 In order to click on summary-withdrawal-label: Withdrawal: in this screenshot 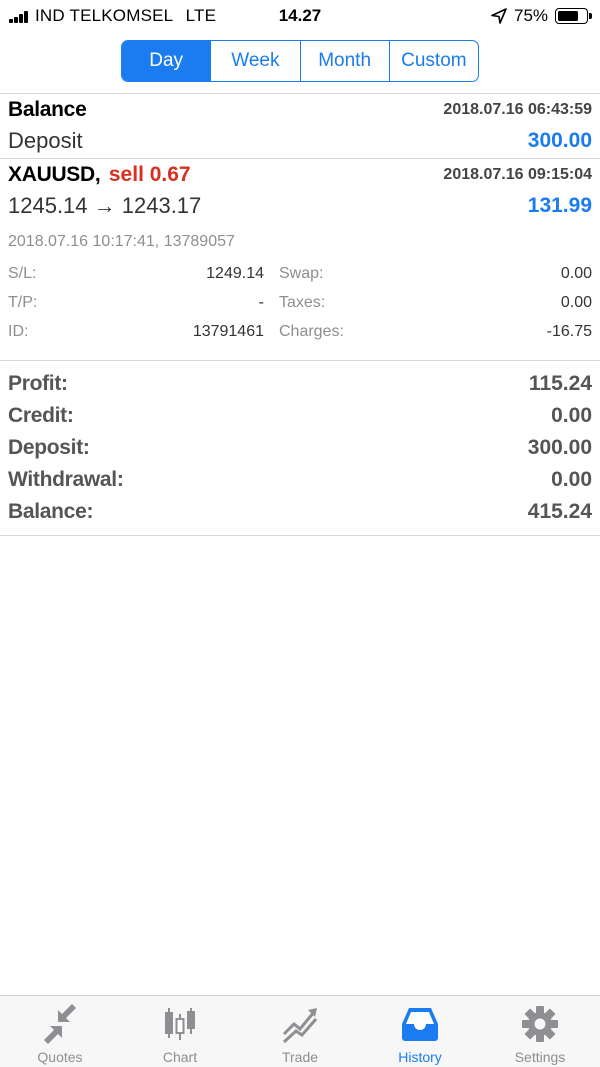, I will do `click(66, 479)`.